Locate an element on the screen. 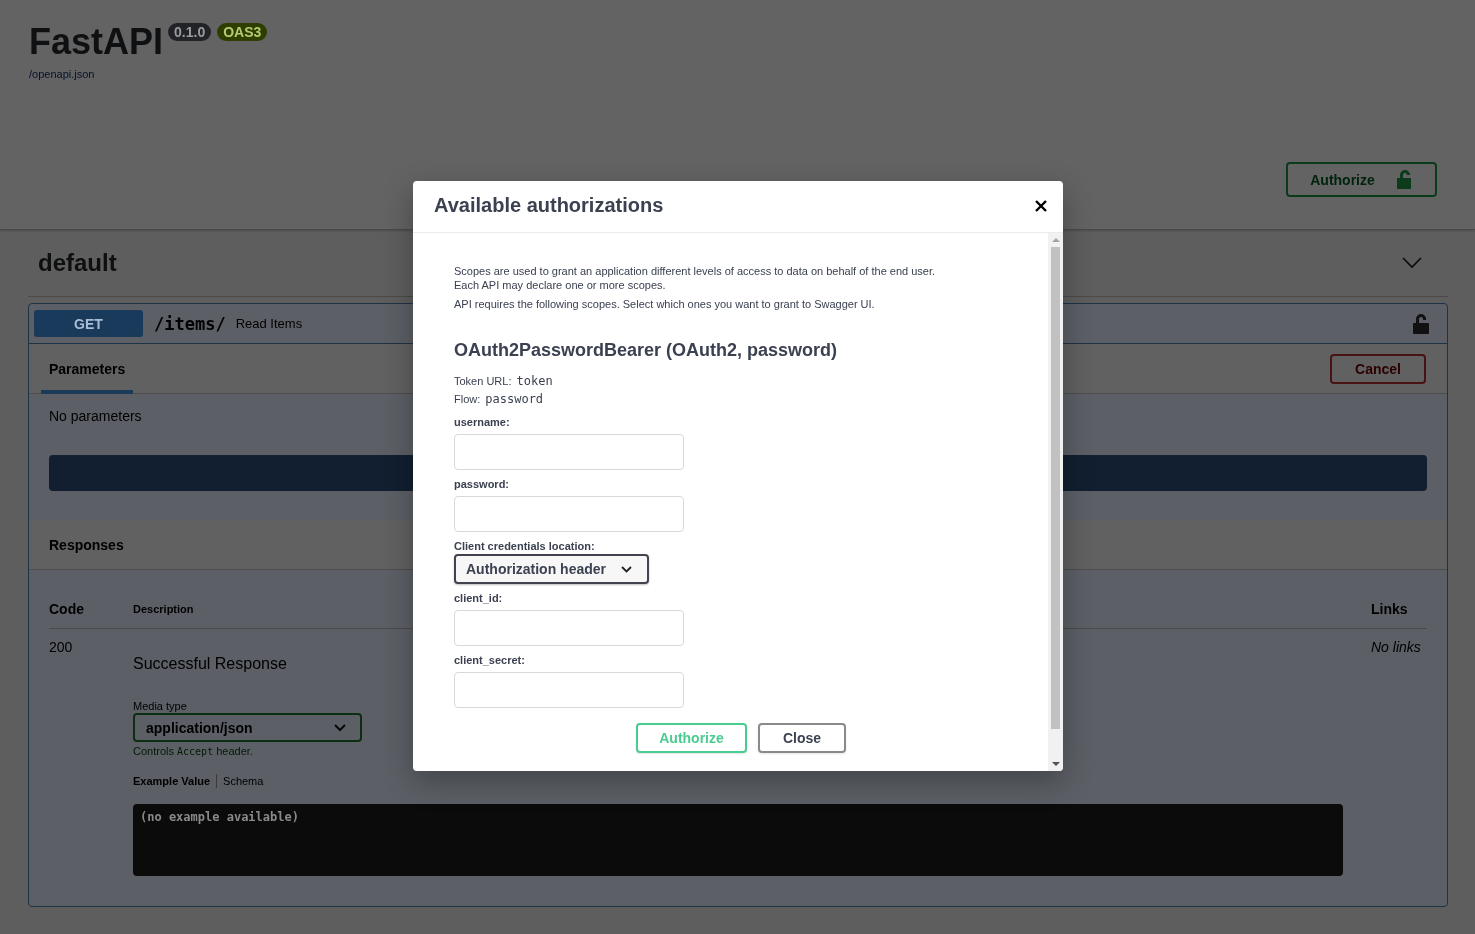 This screenshot has width=1475, height=934. responses-heading: Responses is located at coordinates (86, 544).